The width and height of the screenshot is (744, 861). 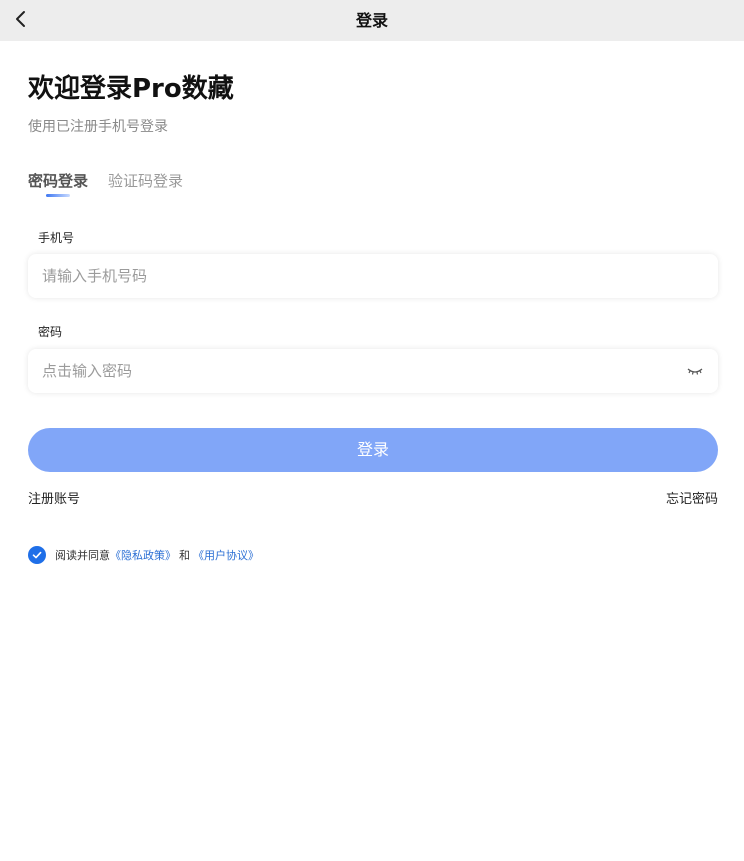 I want to click on agreement-prefix: 阅读并同意, so click(x=82, y=555).